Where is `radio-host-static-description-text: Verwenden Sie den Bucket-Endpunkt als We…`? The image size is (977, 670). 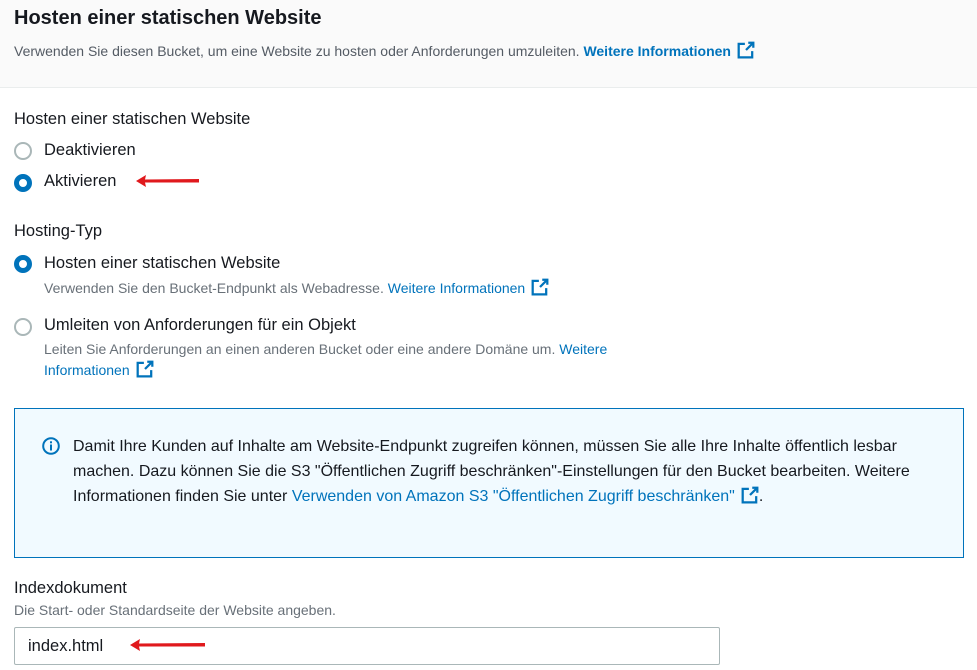
radio-host-static-description-text: Verwenden Sie den Bucket-Endpunkt als We… is located at coordinates (214, 288).